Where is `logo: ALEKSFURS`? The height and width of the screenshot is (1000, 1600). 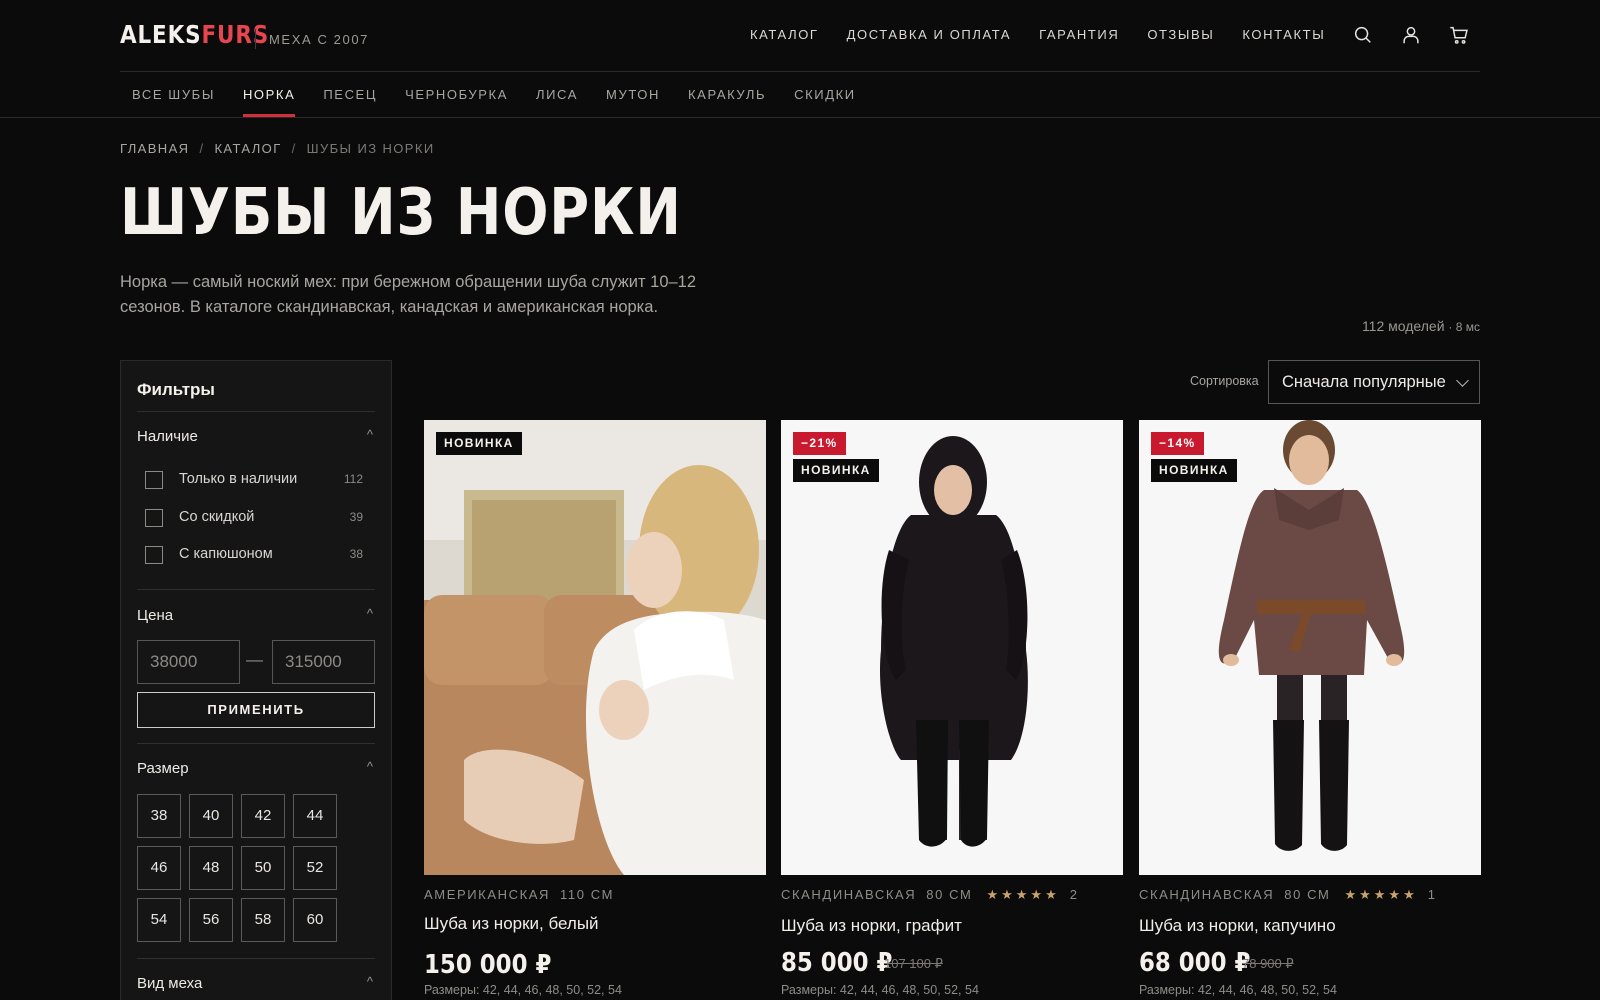
logo: ALEKSFURS is located at coordinates (194, 34).